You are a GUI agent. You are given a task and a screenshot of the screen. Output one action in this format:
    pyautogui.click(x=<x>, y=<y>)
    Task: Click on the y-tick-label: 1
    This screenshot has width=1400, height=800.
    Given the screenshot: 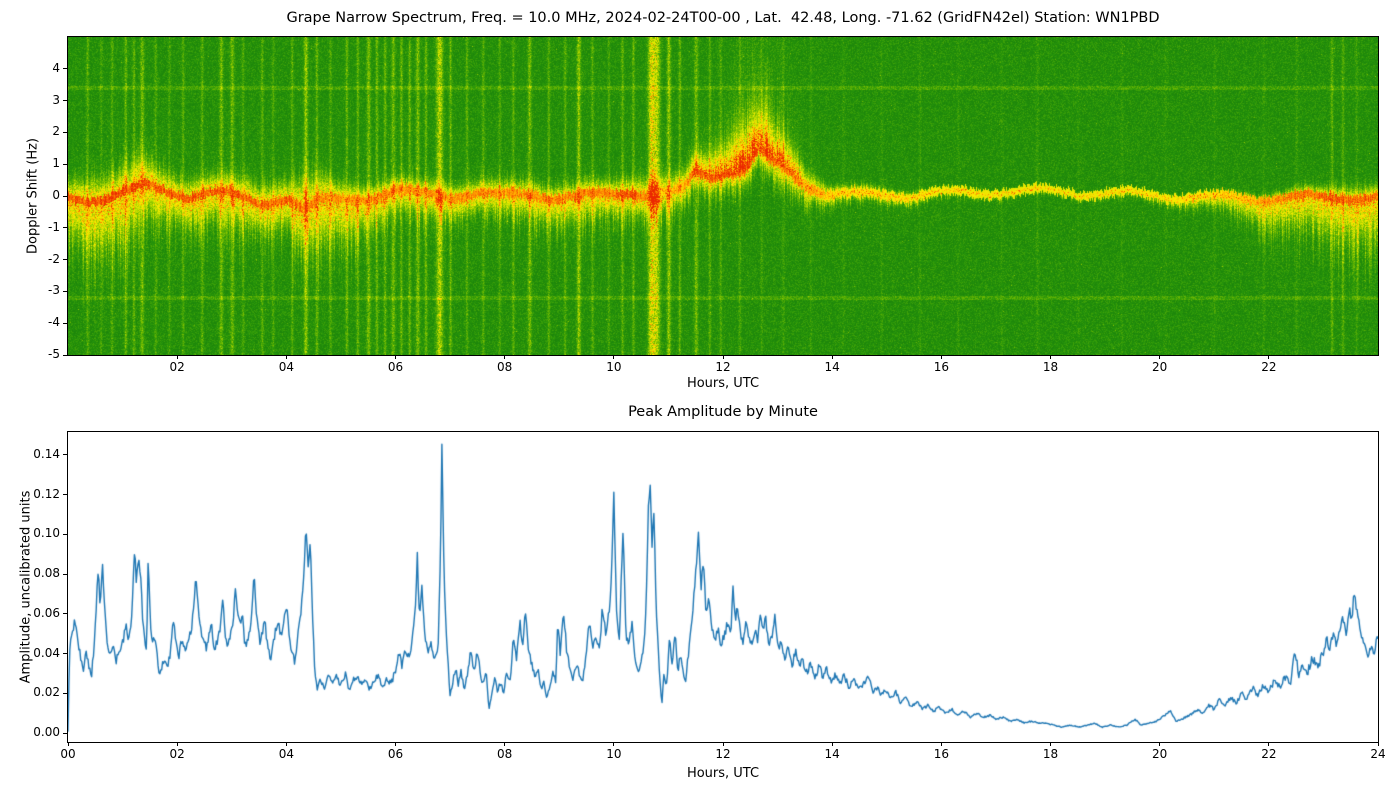 What is the action you would take?
    pyautogui.click(x=56, y=163)
    